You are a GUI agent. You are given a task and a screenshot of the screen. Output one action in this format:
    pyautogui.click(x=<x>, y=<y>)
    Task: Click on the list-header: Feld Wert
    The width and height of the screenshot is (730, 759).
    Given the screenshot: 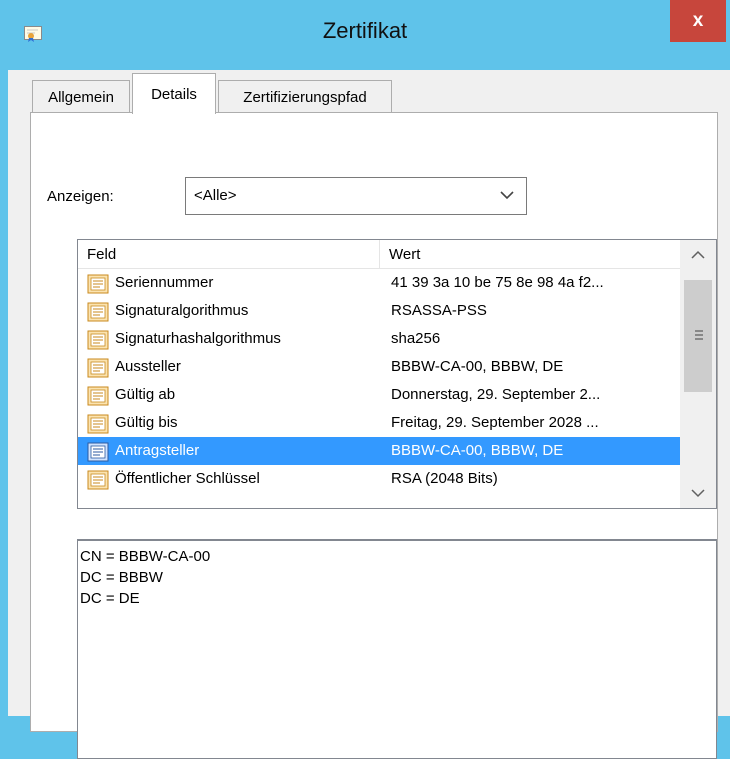 What is the action you would take?
    pyautogui.click(x=379, y=254)
    